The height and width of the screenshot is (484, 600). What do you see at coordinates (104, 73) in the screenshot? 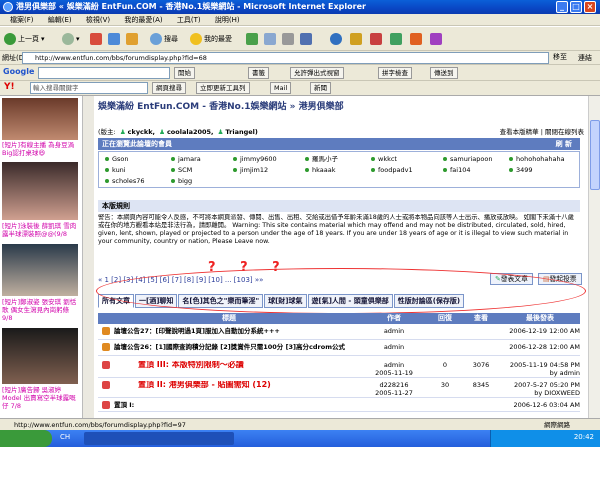
I see `google-search-input` at bounding box center [104, 73].